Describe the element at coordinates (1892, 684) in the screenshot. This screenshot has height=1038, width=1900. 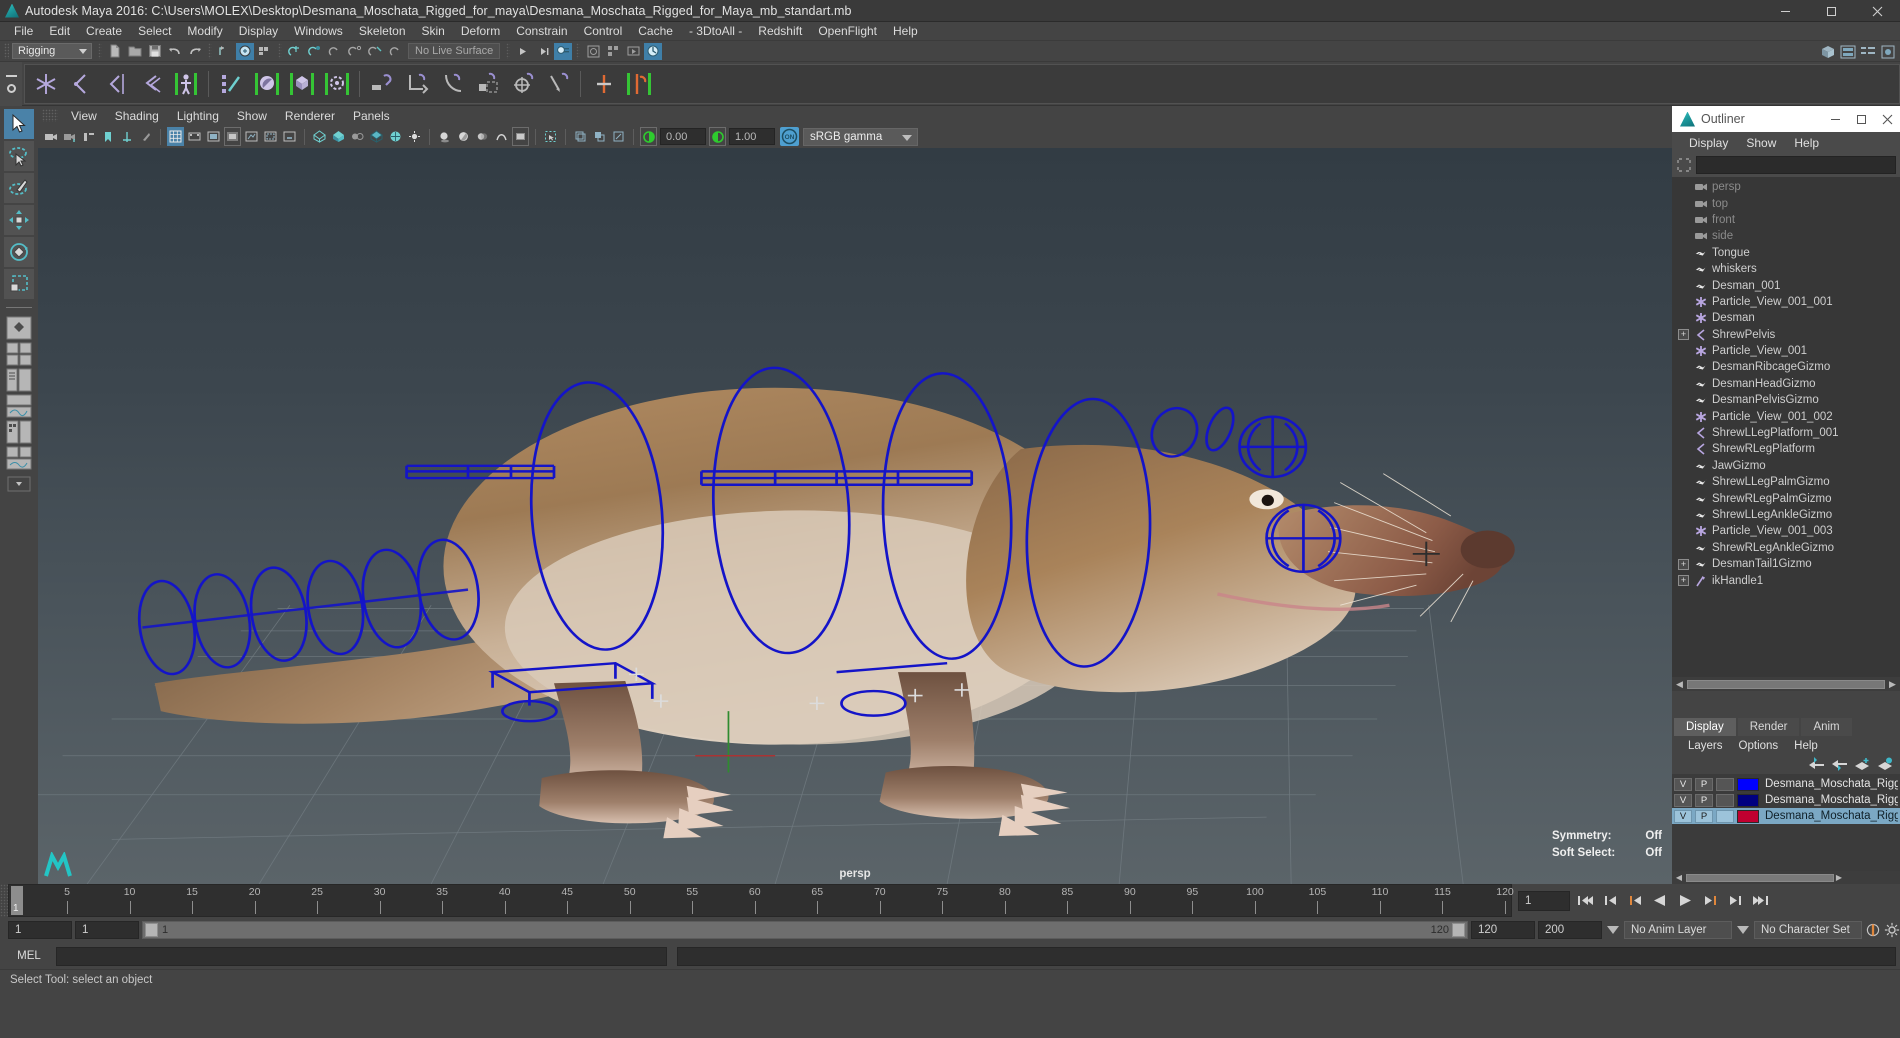
I see `scroll-right-icon: ▶` at that location.